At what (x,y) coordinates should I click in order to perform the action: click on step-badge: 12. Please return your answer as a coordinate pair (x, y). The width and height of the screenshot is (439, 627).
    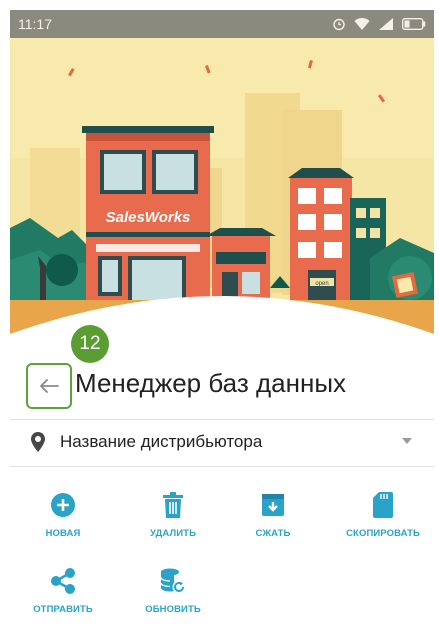
    Looking at the image, I should click on (90, 344).